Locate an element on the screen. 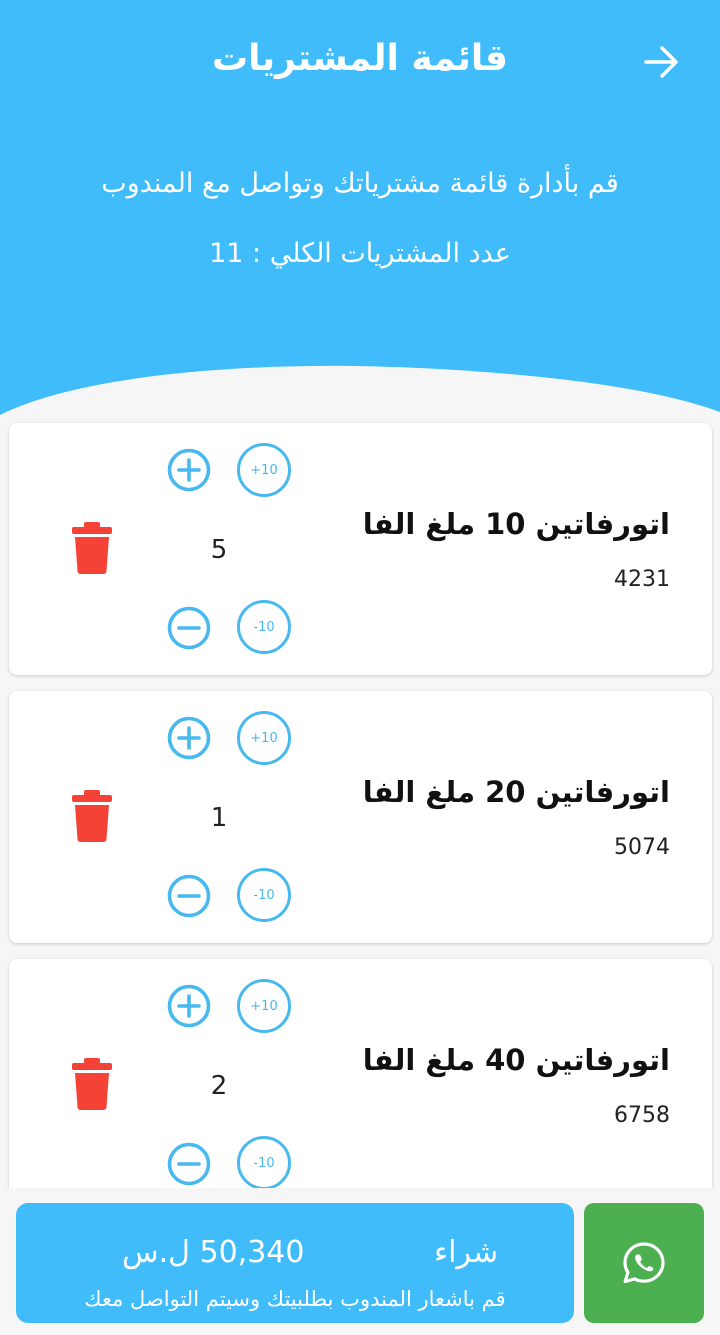  total-purchases: عدد المشتريات الكلي : 11 is located at coordinates (360, 253).